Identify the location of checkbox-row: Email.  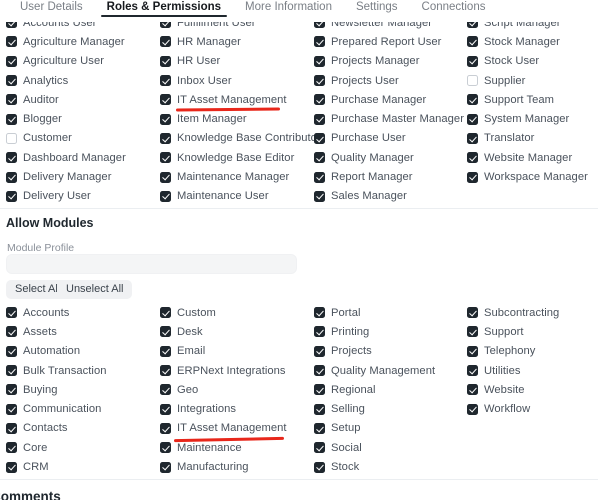
(236, 351).